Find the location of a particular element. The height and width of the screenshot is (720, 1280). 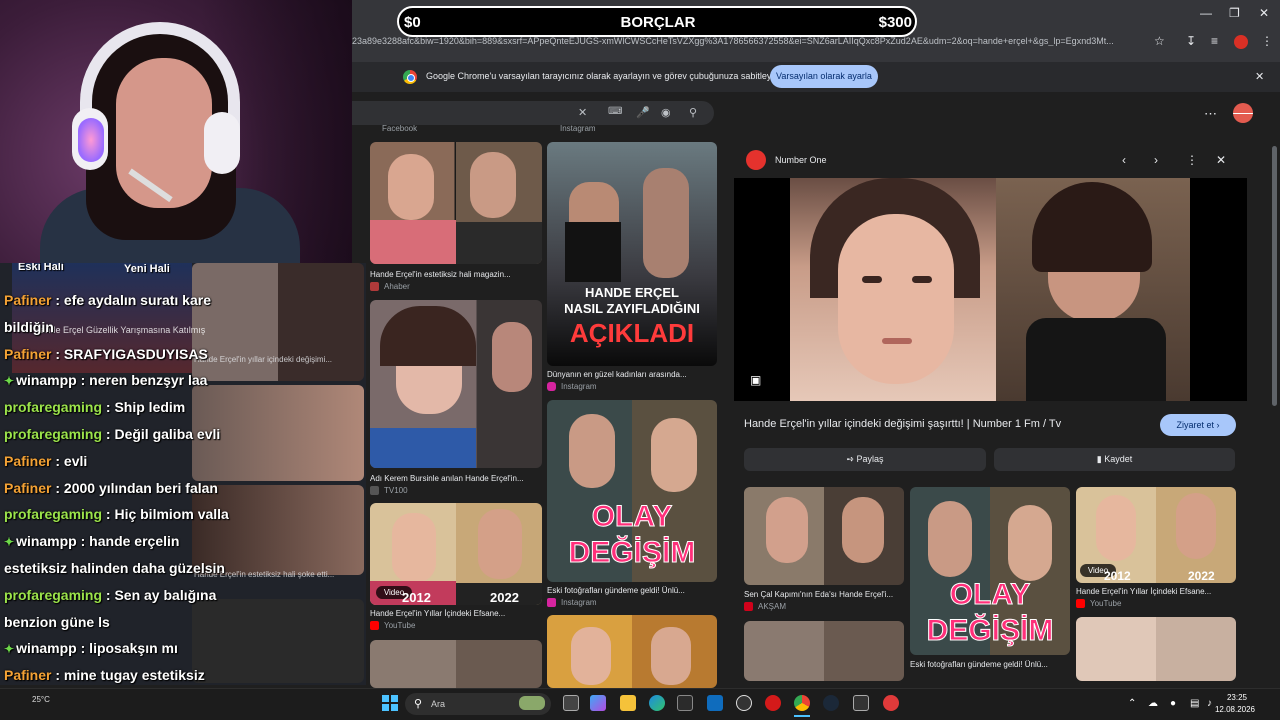

microphone-tray-icon: ● is located at coordinates (1173, 703).